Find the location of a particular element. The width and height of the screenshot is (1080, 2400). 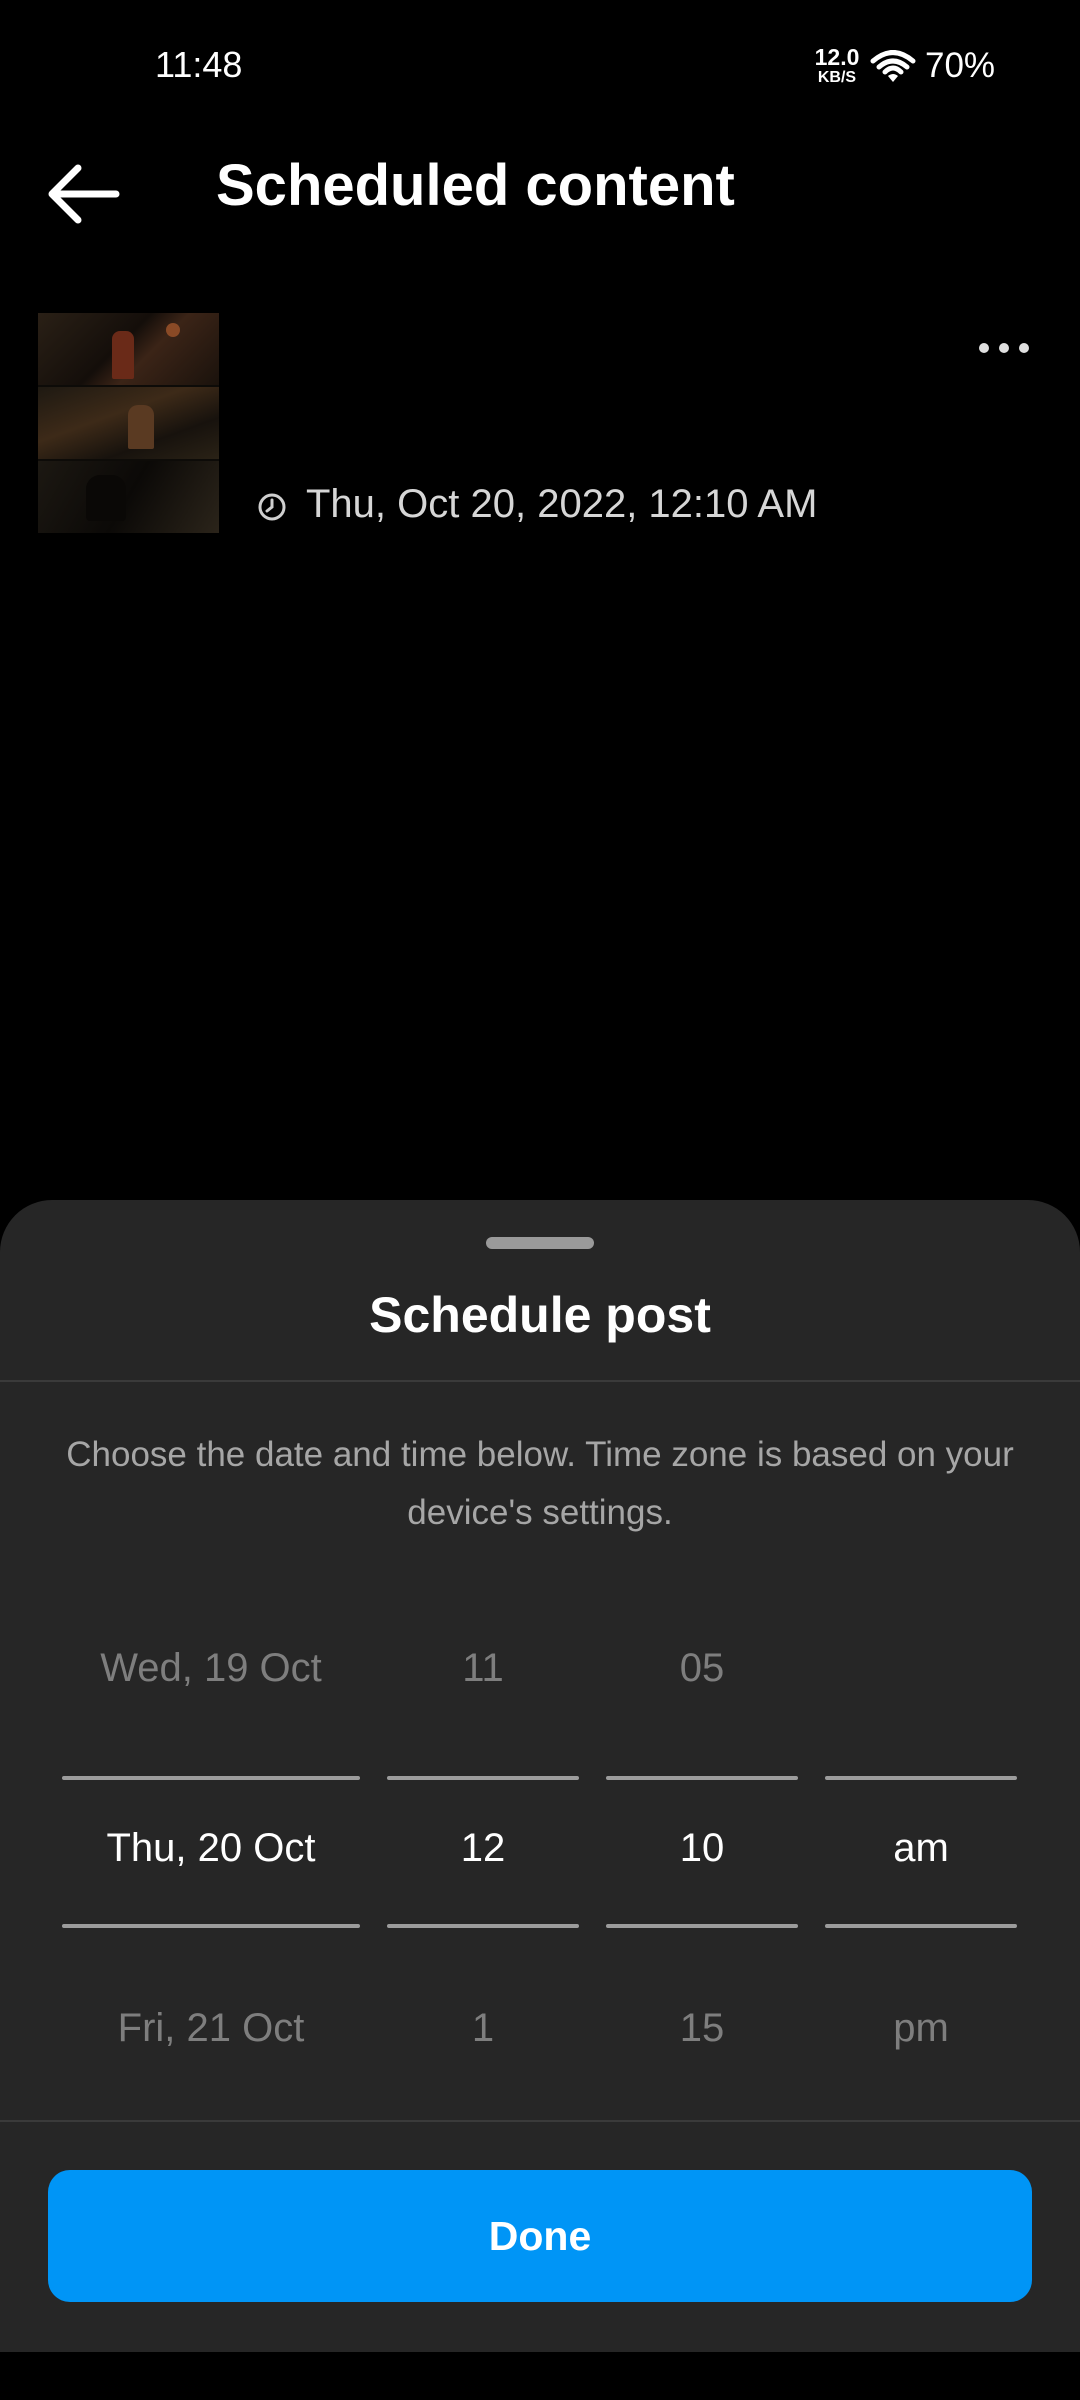

network-speed-indicator: 12.0 KB/S is located at coordinates (837, 66).